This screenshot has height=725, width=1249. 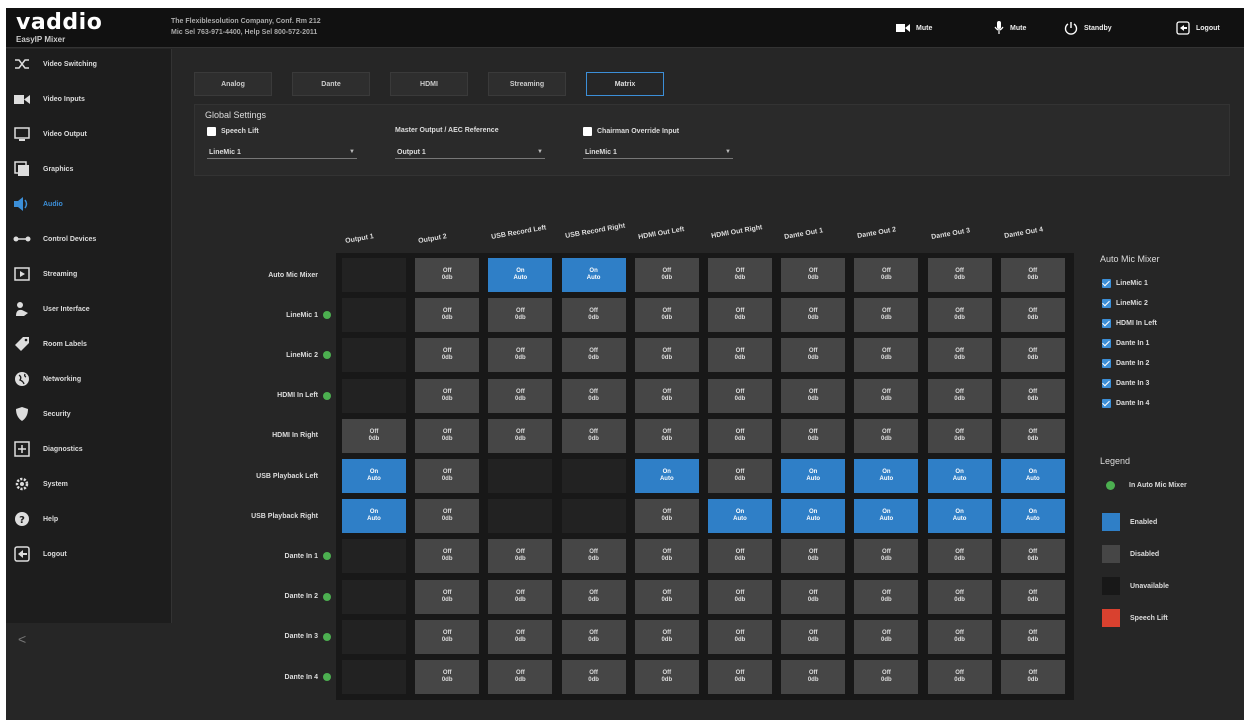 I want to click on sidebar-item-streaming: Streaming, so click(x=89, y=274).